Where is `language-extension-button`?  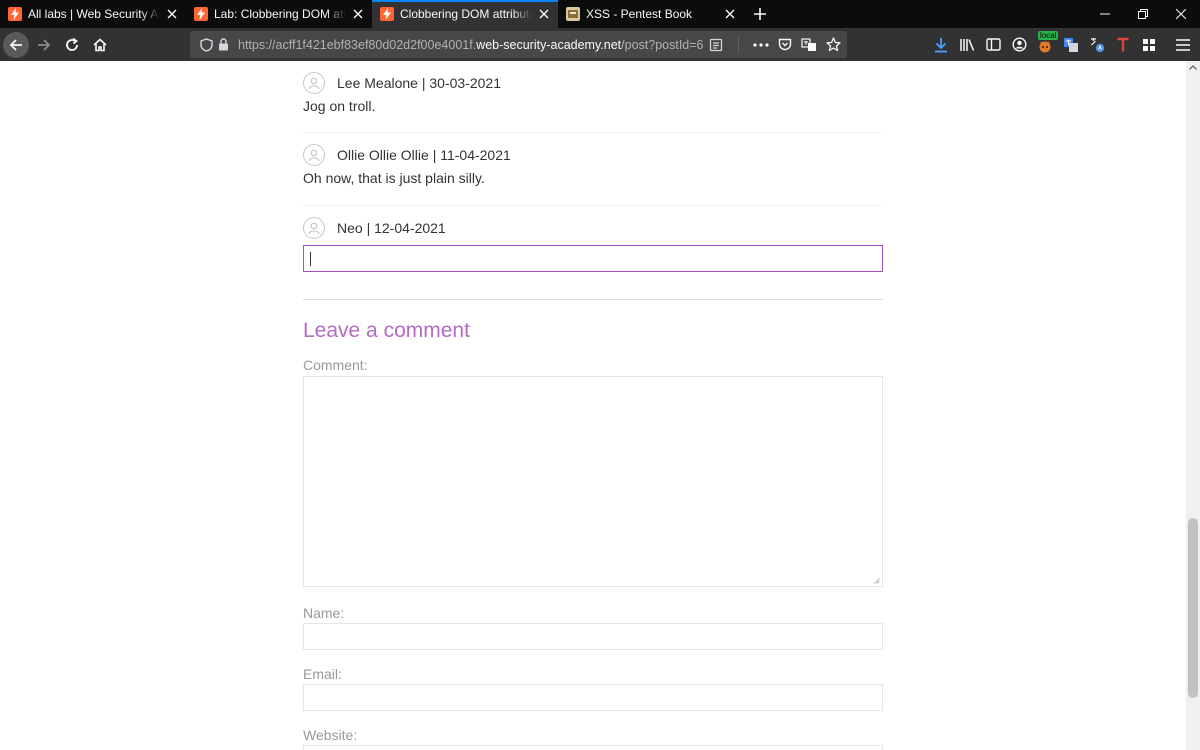
language-extension-button is located at coordinates (1097, 45).